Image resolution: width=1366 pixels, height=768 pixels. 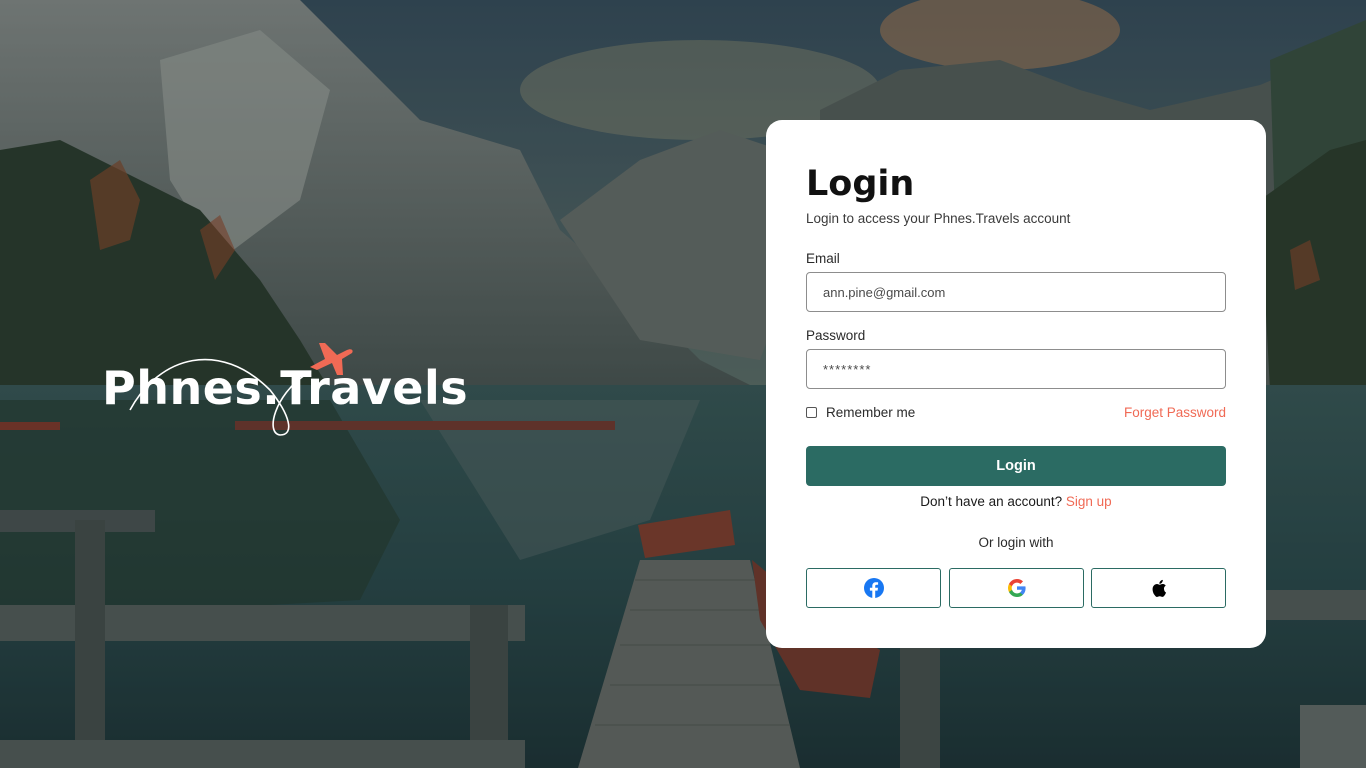 I want to click on social-login-heading: Or login with, so click(x=1016, y=542).